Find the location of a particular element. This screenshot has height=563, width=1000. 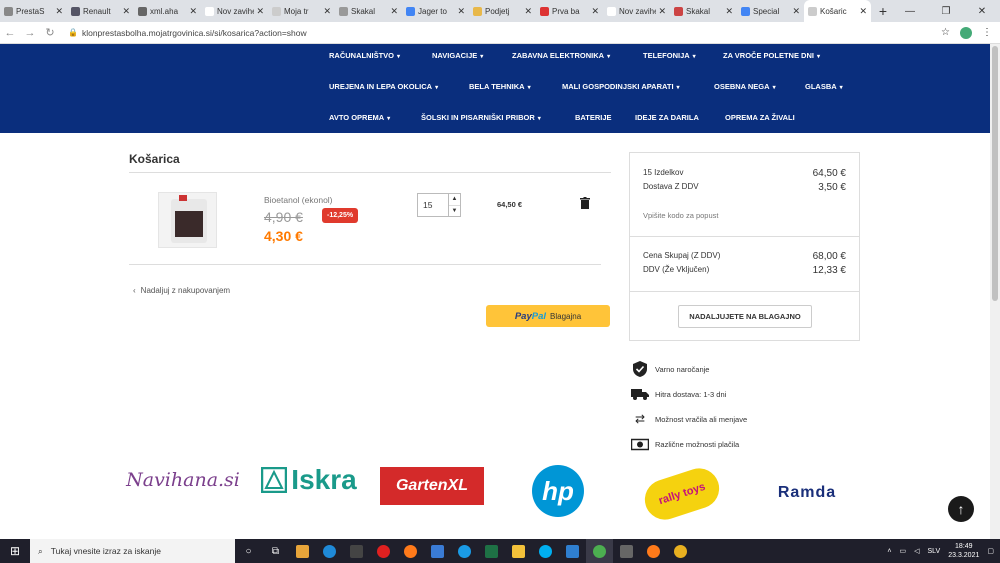

browser-tab: Renault ✕ is located at coordinates (100, 11).